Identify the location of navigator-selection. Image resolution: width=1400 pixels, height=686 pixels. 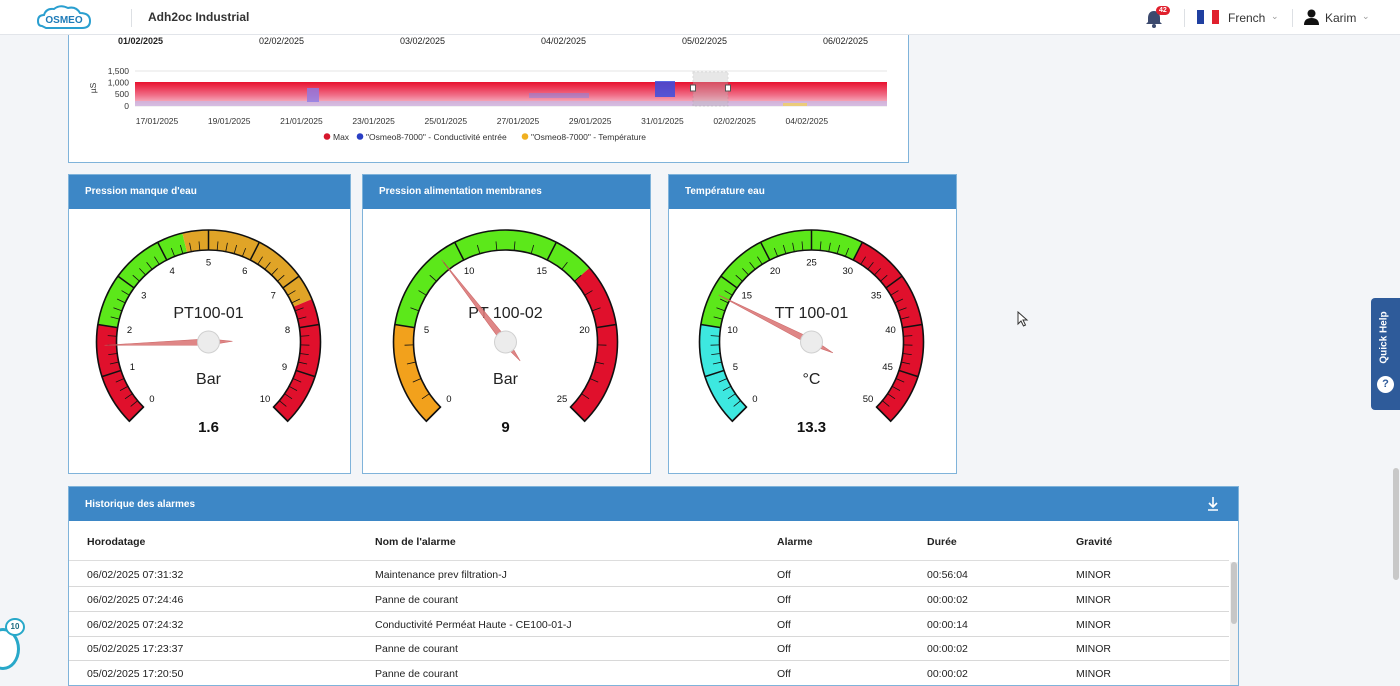
(710, 89).